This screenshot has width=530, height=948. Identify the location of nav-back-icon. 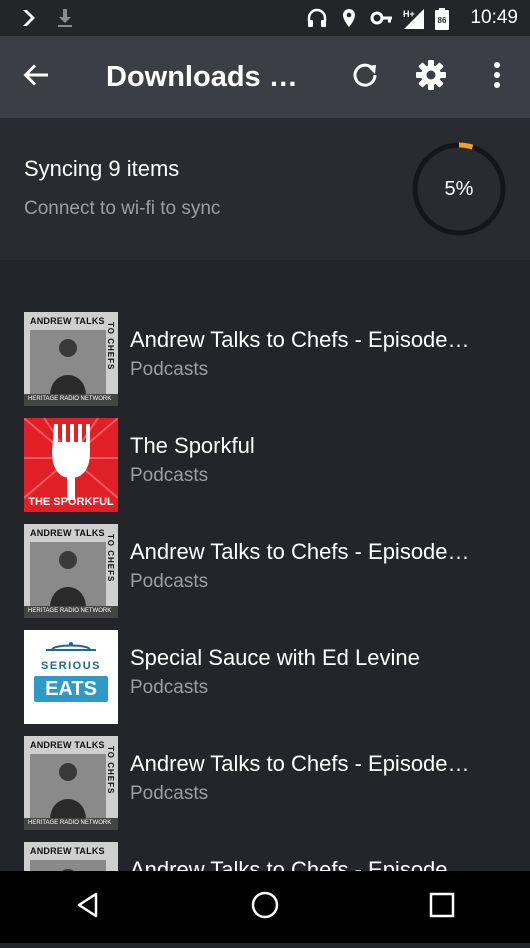
(88, 907).